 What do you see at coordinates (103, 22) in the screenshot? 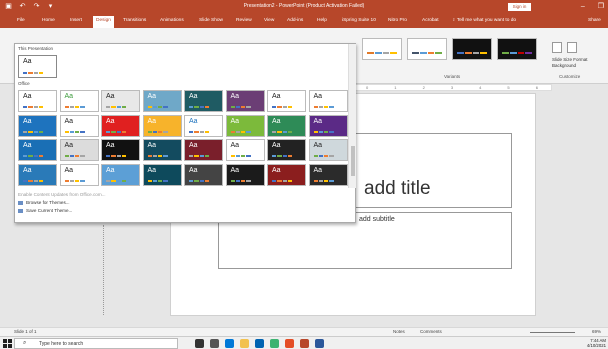
I see `tab-design: Design` at bounding box center [103, 22].